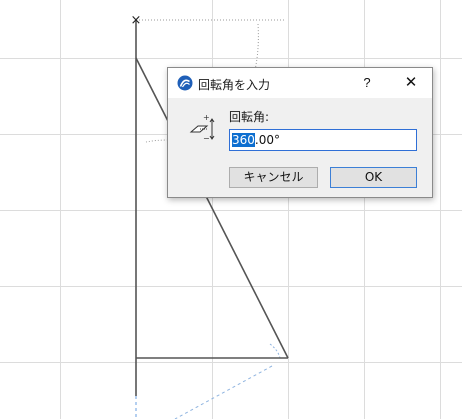 This screenshot has height=419, width=462. I want to click on angle-field-label: 回転角:, so click(249, 117).